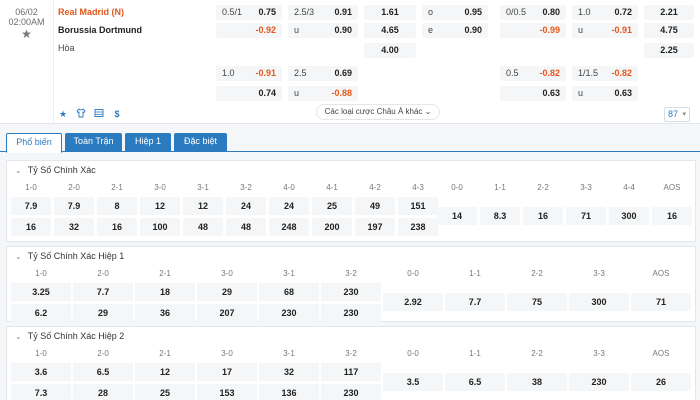  Describe the element at coordinates (332, 227) in the screenshot. I see `away-score-odd: 200` at that location.